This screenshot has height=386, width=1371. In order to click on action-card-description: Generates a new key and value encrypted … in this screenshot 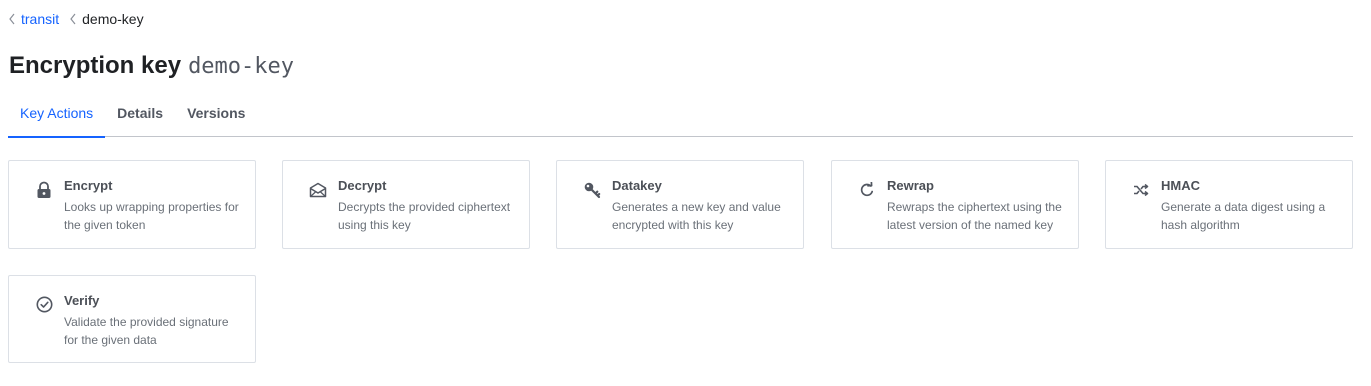, I will do `click(696, 216)`.